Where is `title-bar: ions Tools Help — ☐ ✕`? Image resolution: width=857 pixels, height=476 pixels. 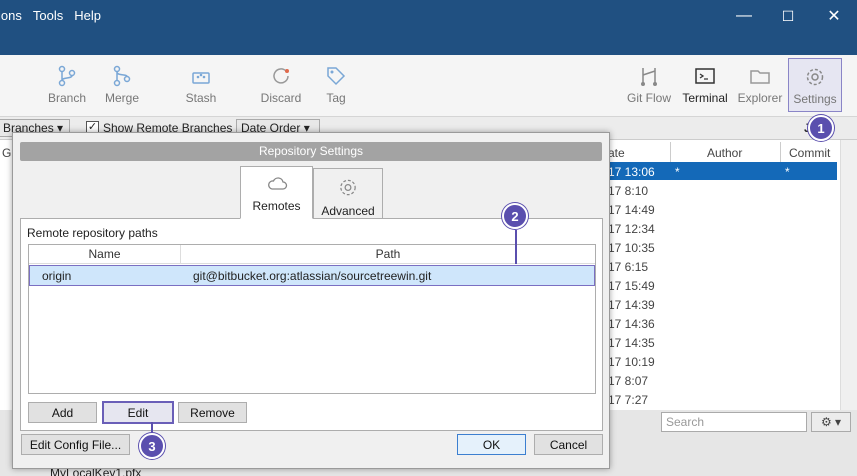
title-bar: ions Tools Help — ☐ ✕ is located at coordinates (428, 27).